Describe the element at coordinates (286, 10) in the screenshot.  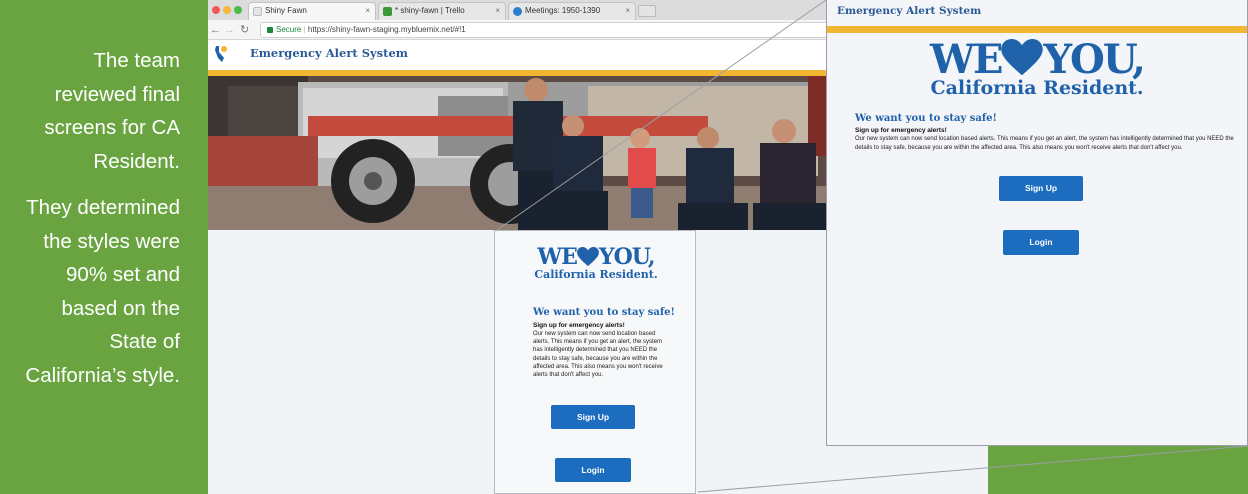
I see `tab-label: Shiny Fawn` at that location.